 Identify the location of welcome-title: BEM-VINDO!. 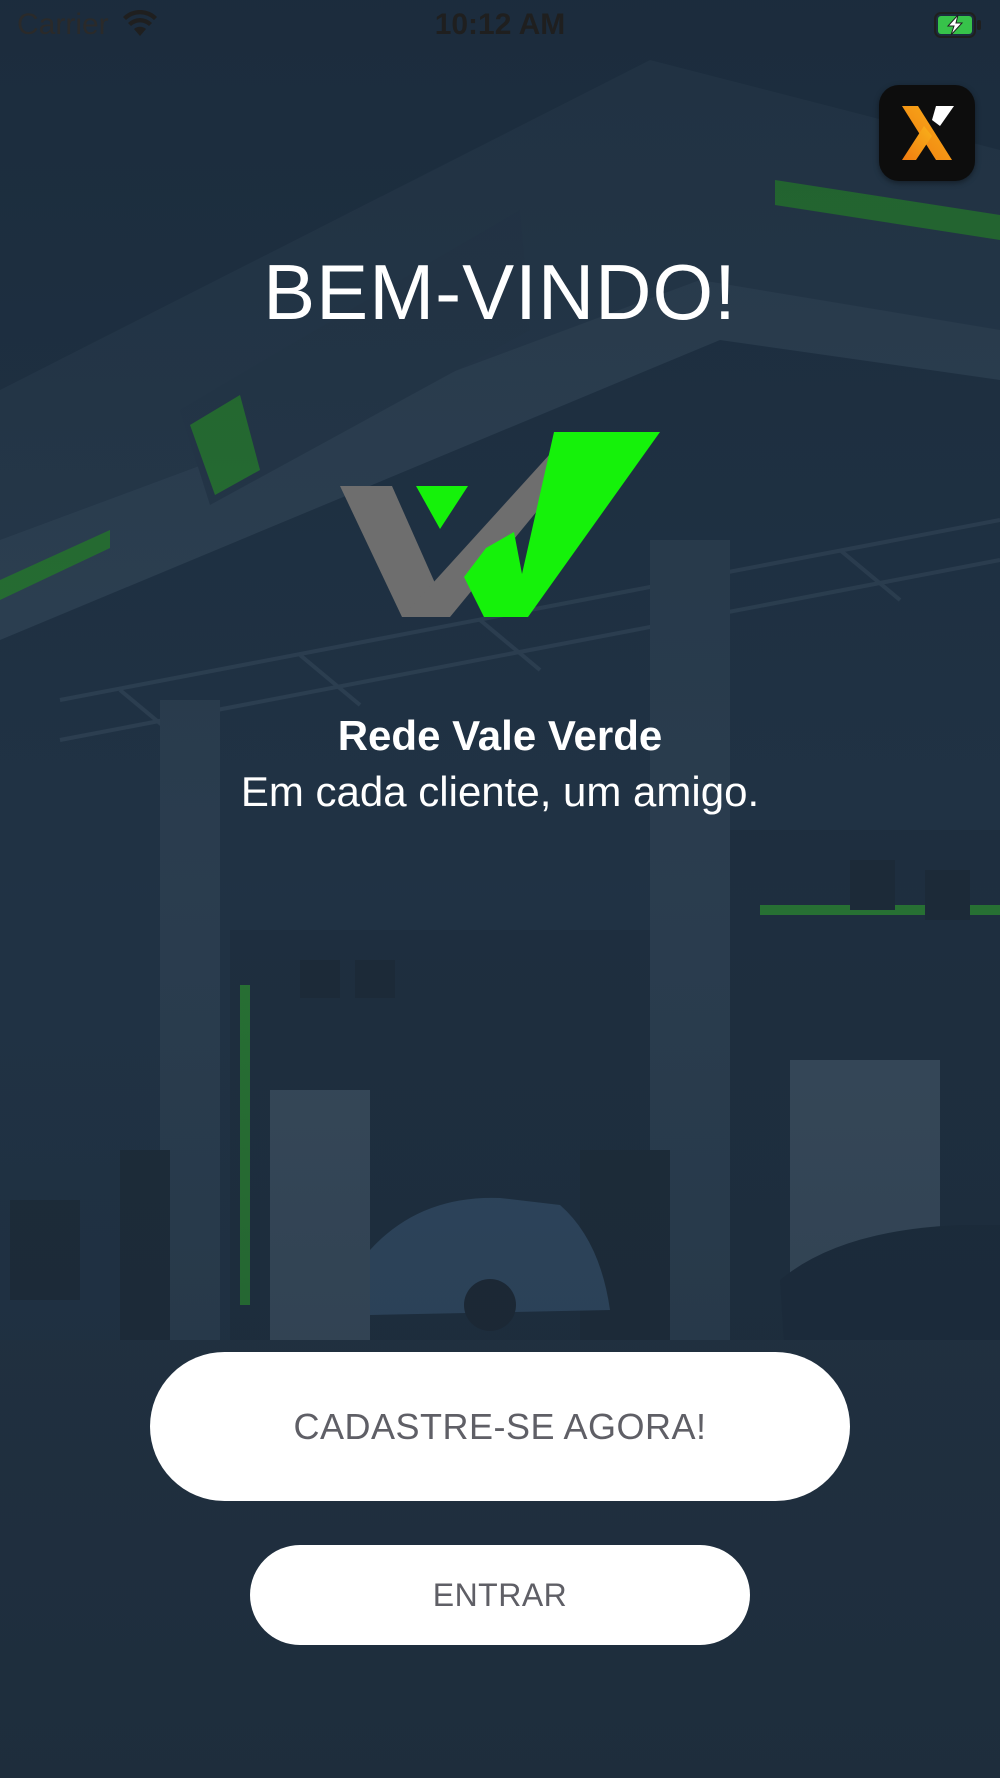
(500, 292).